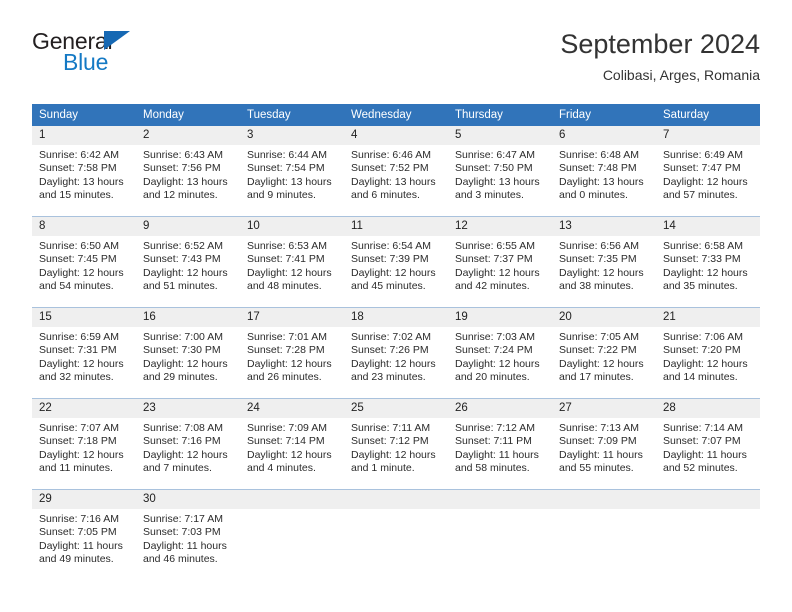 The width and height of the screenshot is (792, 612). I want to click on sunrise-text: Sunrise: 6:42 AM, so click(79, 155).